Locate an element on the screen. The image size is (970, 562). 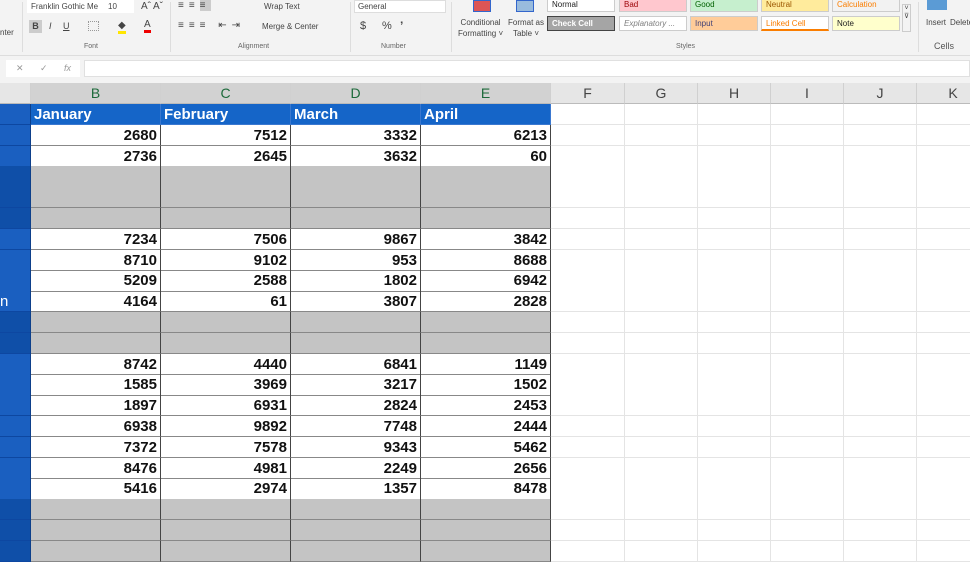
font-size-select: 10 is located at coordinates (119, 6).